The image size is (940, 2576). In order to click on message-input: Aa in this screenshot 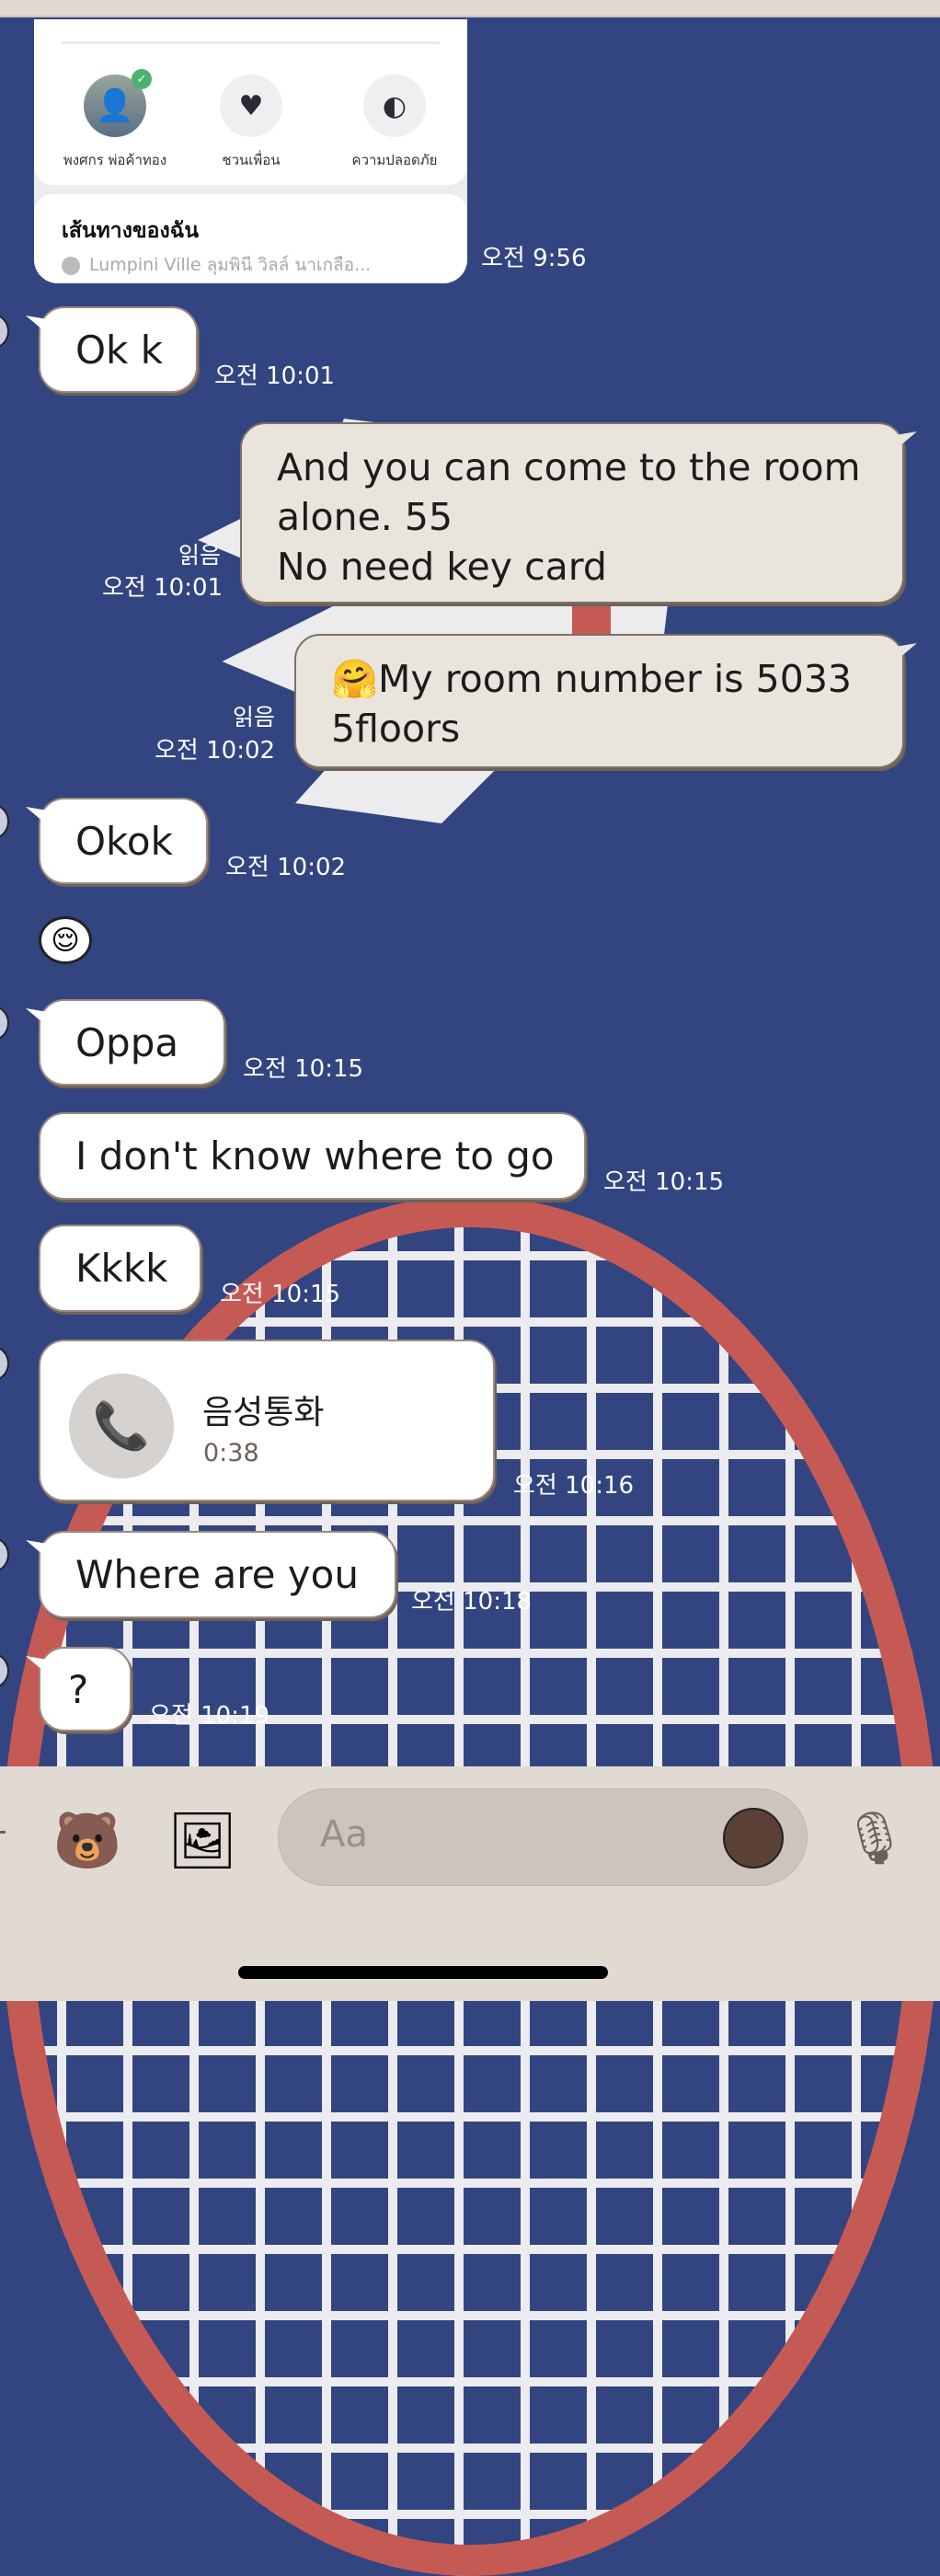, I will do `click(543, 1837)`.